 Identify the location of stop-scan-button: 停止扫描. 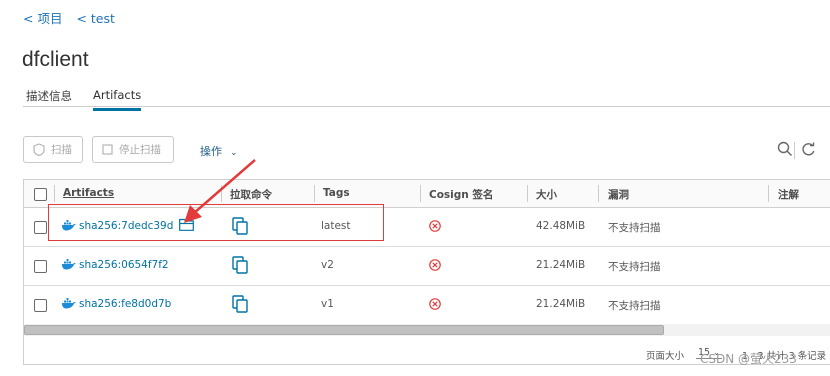
(133, 149).